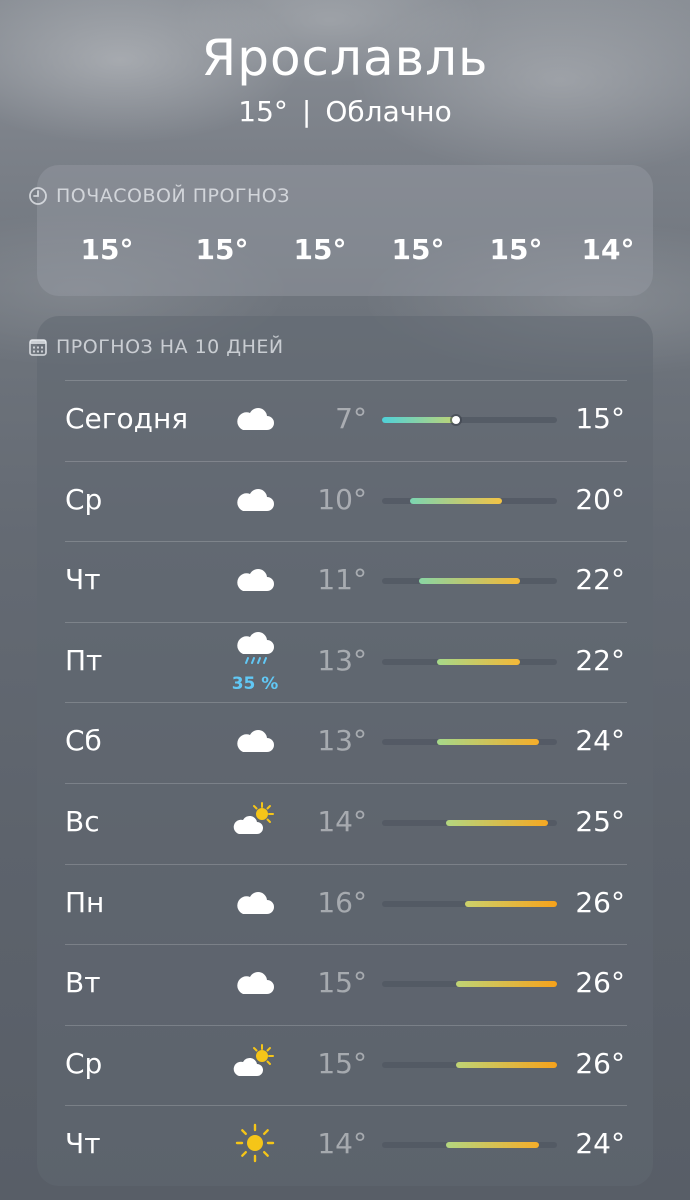  What do you see at coordinates (83, 741) in the screenshot?
I see `day-name: Сб` at bounding box center [83, 741].